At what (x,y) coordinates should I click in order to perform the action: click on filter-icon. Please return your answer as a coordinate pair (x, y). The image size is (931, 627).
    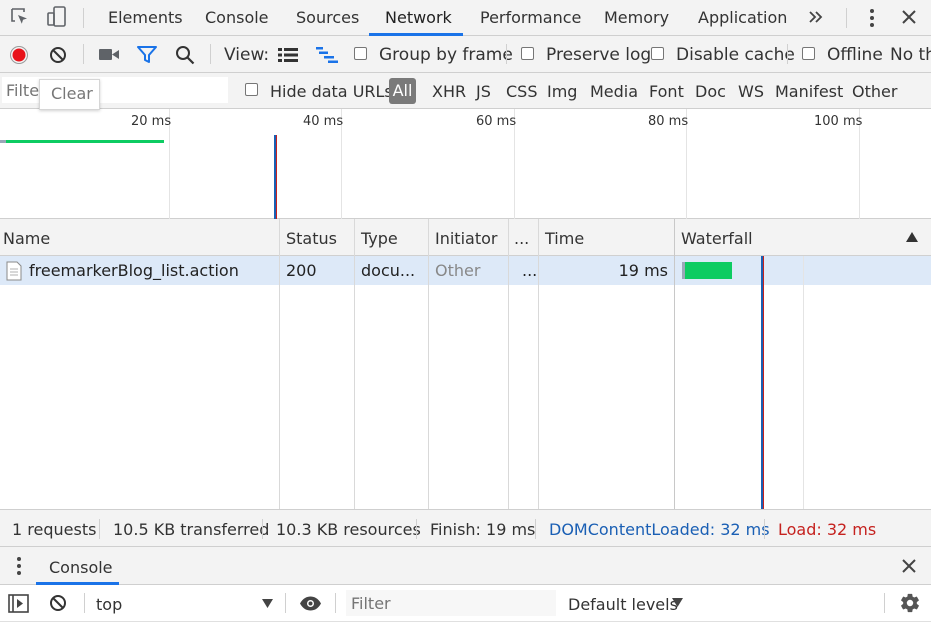
    Looking at the image, I should click on (147, 55).